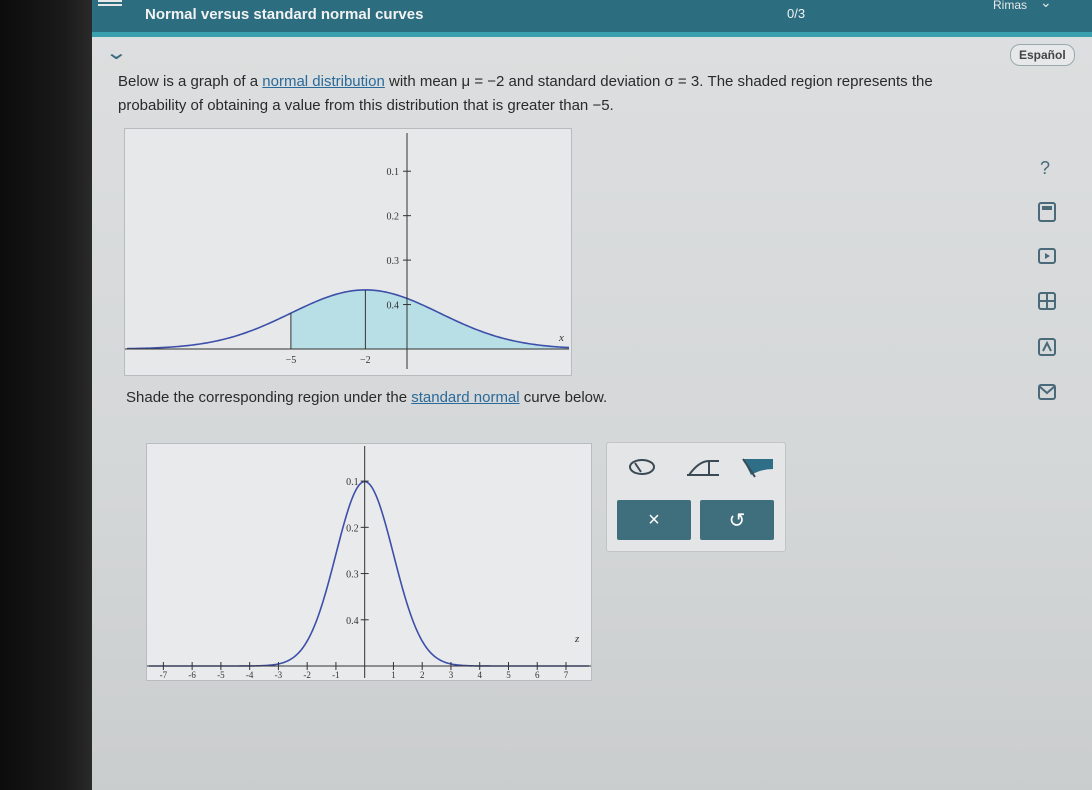  Describe the element at coordinates (1010, 6) in the screenshot. I see `user-name: Rimas` at that location.